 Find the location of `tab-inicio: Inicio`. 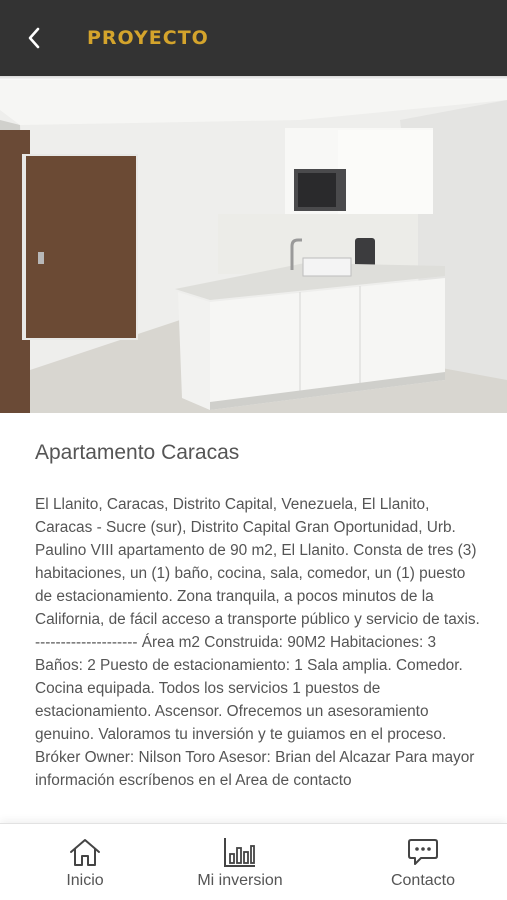

tab-inicio: Inicio is located at coordinates (85, 862).